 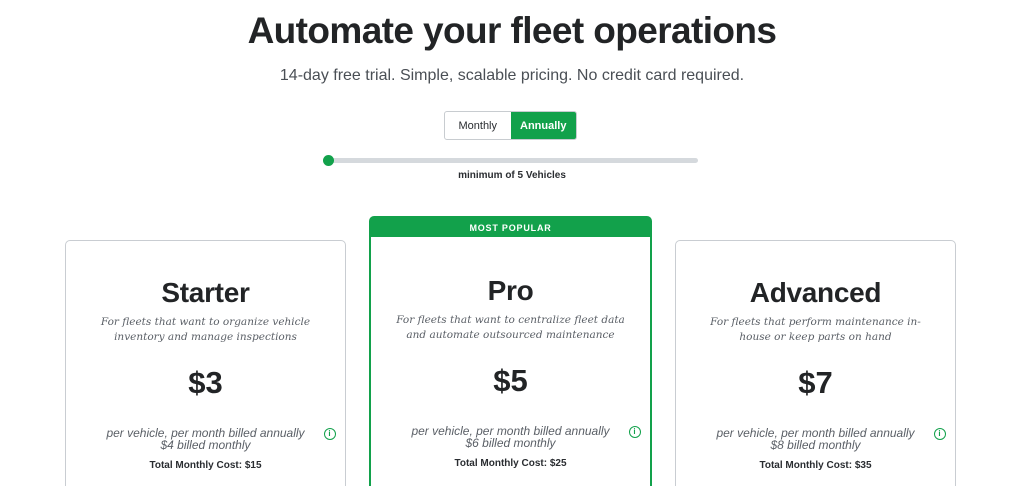 I want to click on plan-name: Pro, so click(x=510, y=290).